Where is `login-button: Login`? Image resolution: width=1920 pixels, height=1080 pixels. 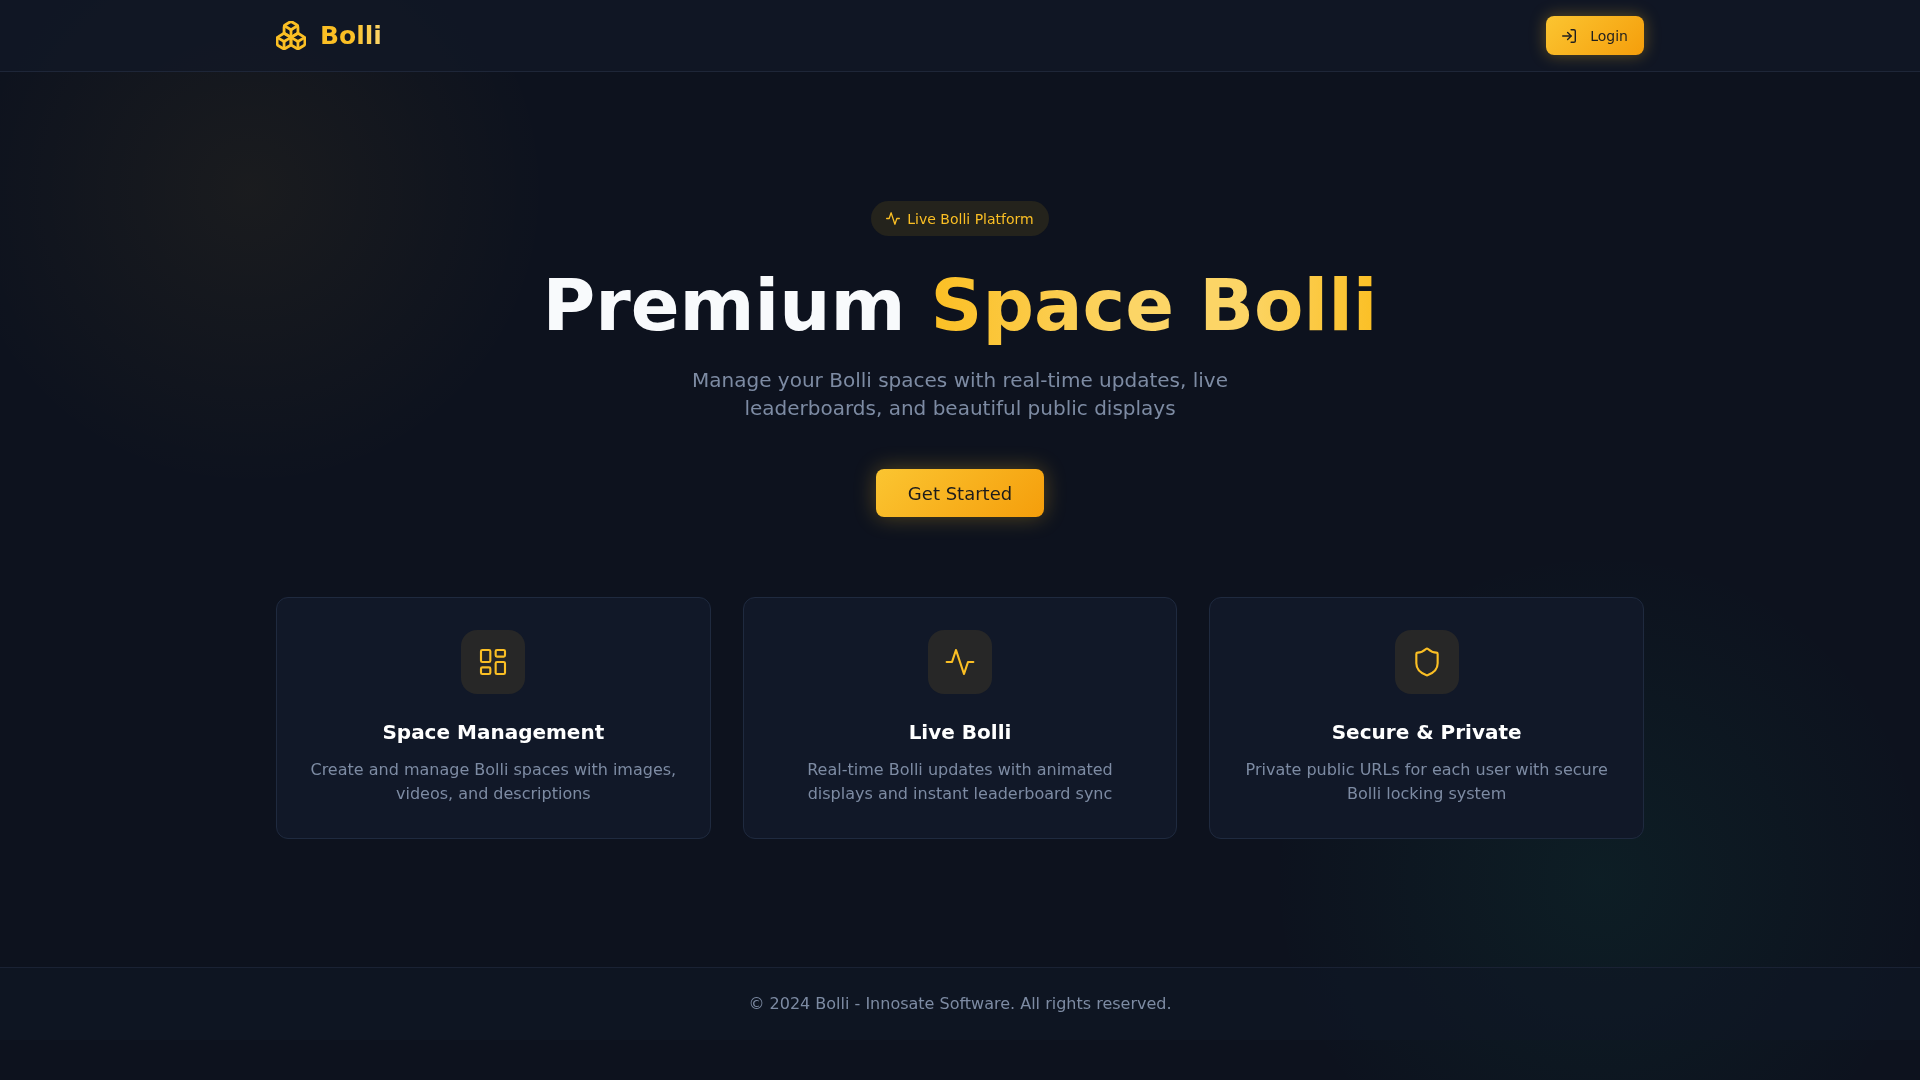 login-button: Login is located at coordinates (1595, 35).